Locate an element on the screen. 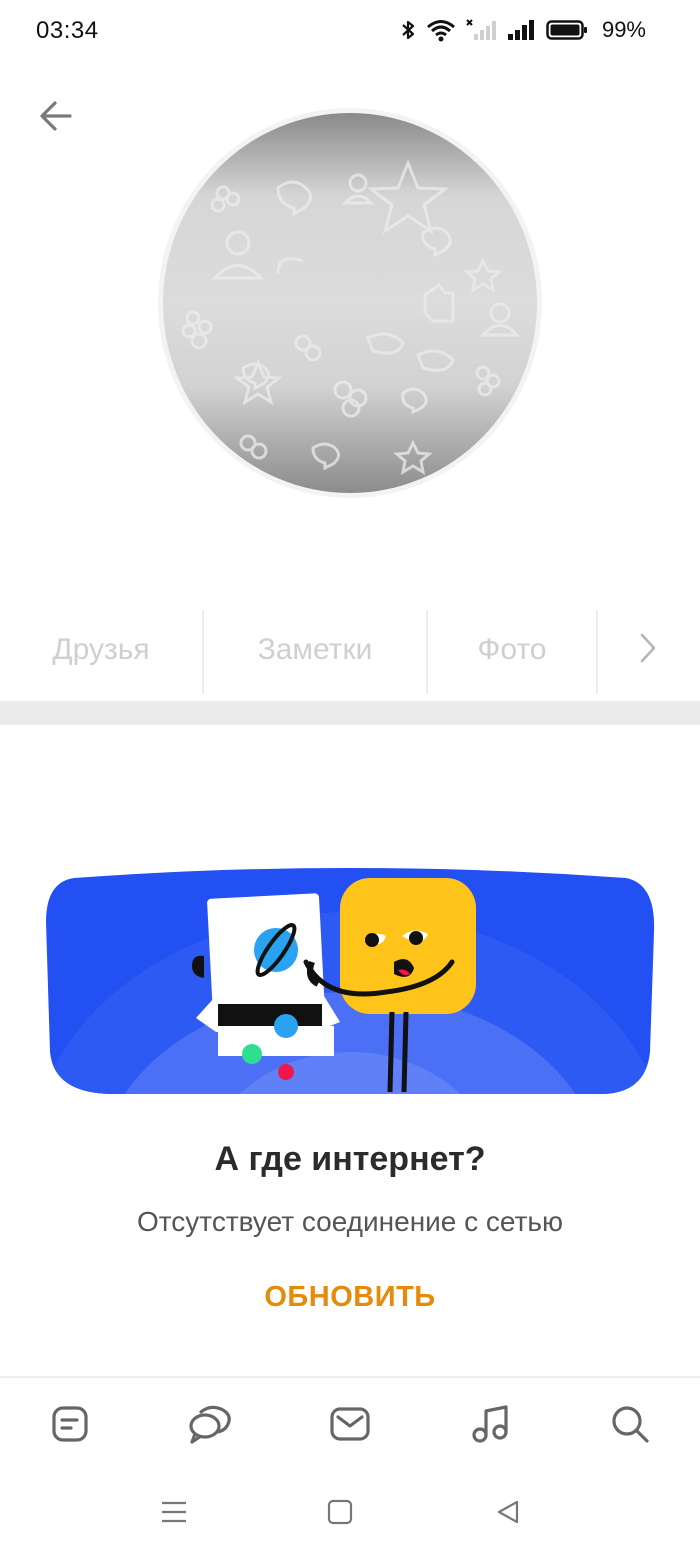 The image size is (700, 1556). refresh-button: ОБНОВИТЬ is located at coordinates (350, 1297).